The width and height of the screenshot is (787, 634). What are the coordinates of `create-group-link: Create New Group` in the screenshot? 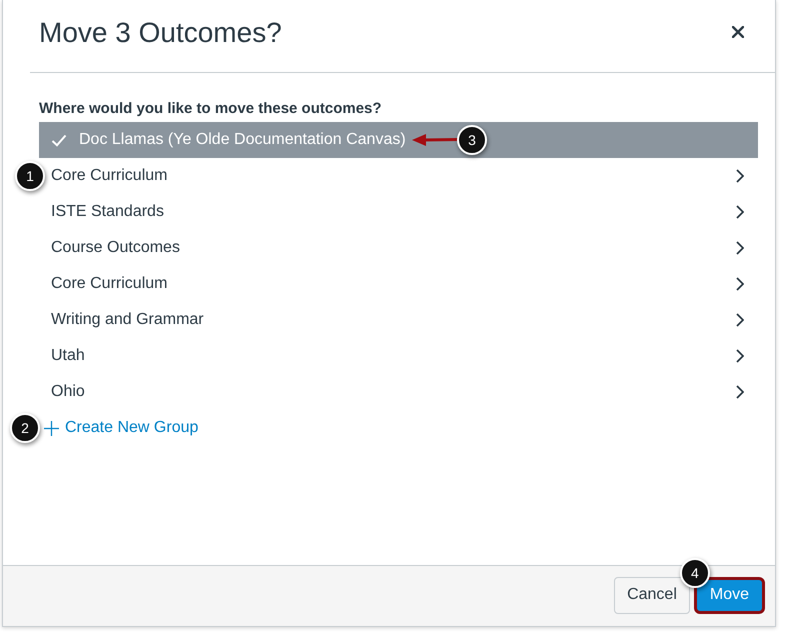 It's located at (121, 428).